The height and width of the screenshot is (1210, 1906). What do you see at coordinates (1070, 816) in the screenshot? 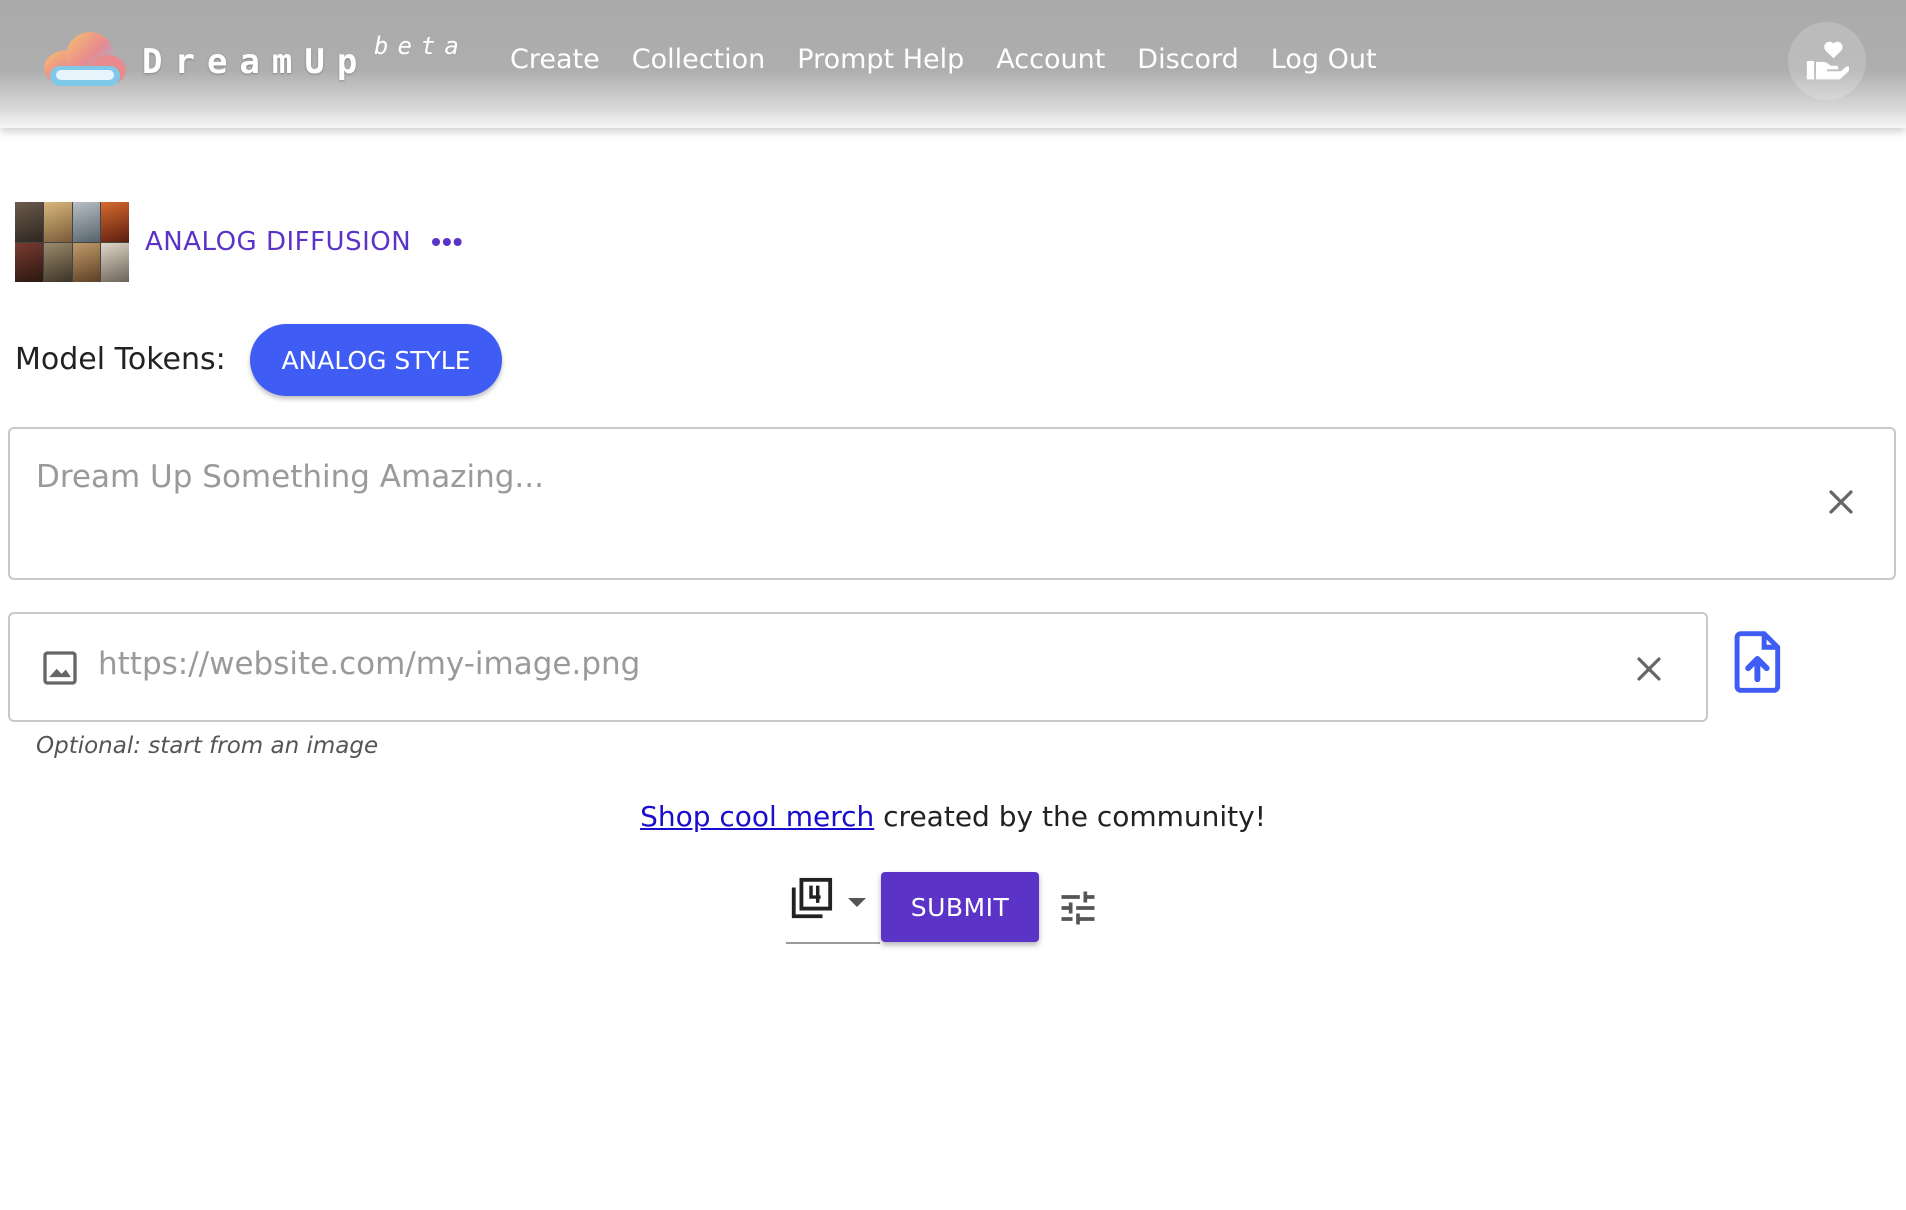
I see `merch-promo-text: created by the community!` at bounding box center [1070, 816].